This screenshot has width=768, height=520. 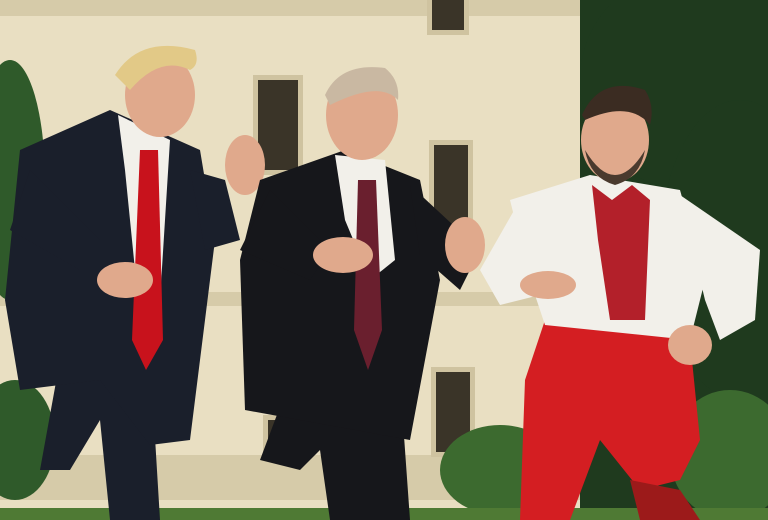 What do you see at coordinates (448, 15) in the screenshot?
I see `window` at bounding box center [448, 15].